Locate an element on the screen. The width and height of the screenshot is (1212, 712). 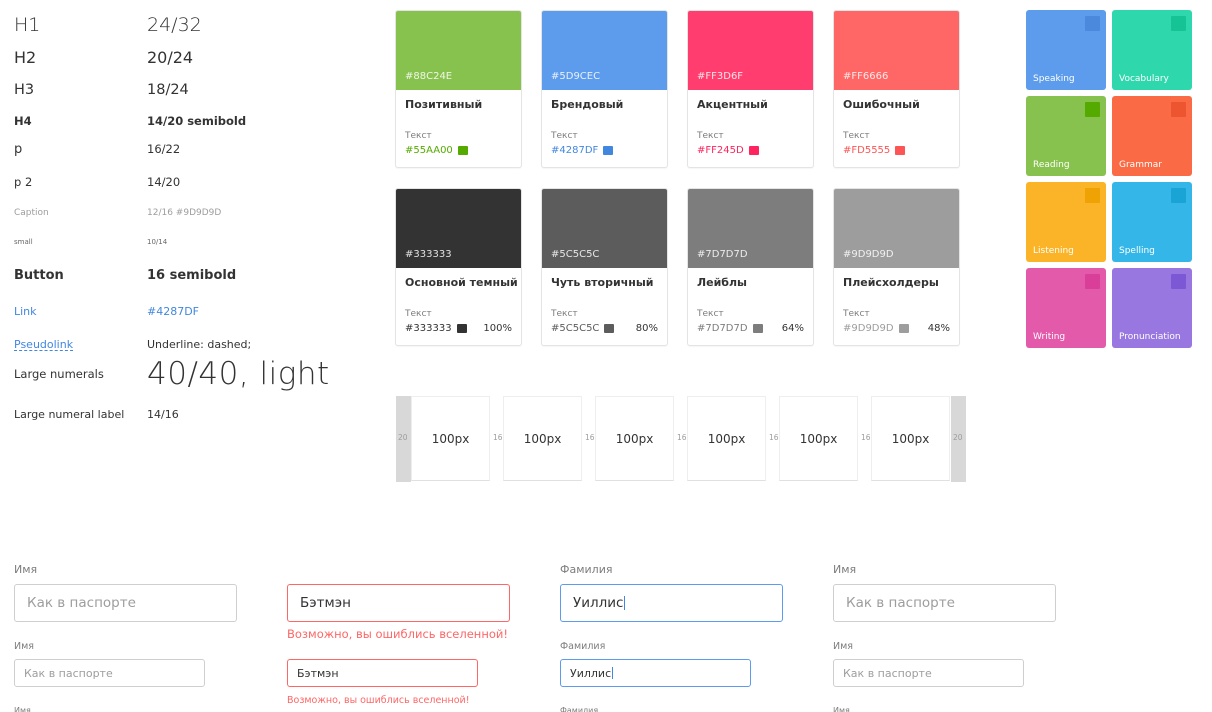
text-color-value: #55AA00 is located at coordinates (436, 150).